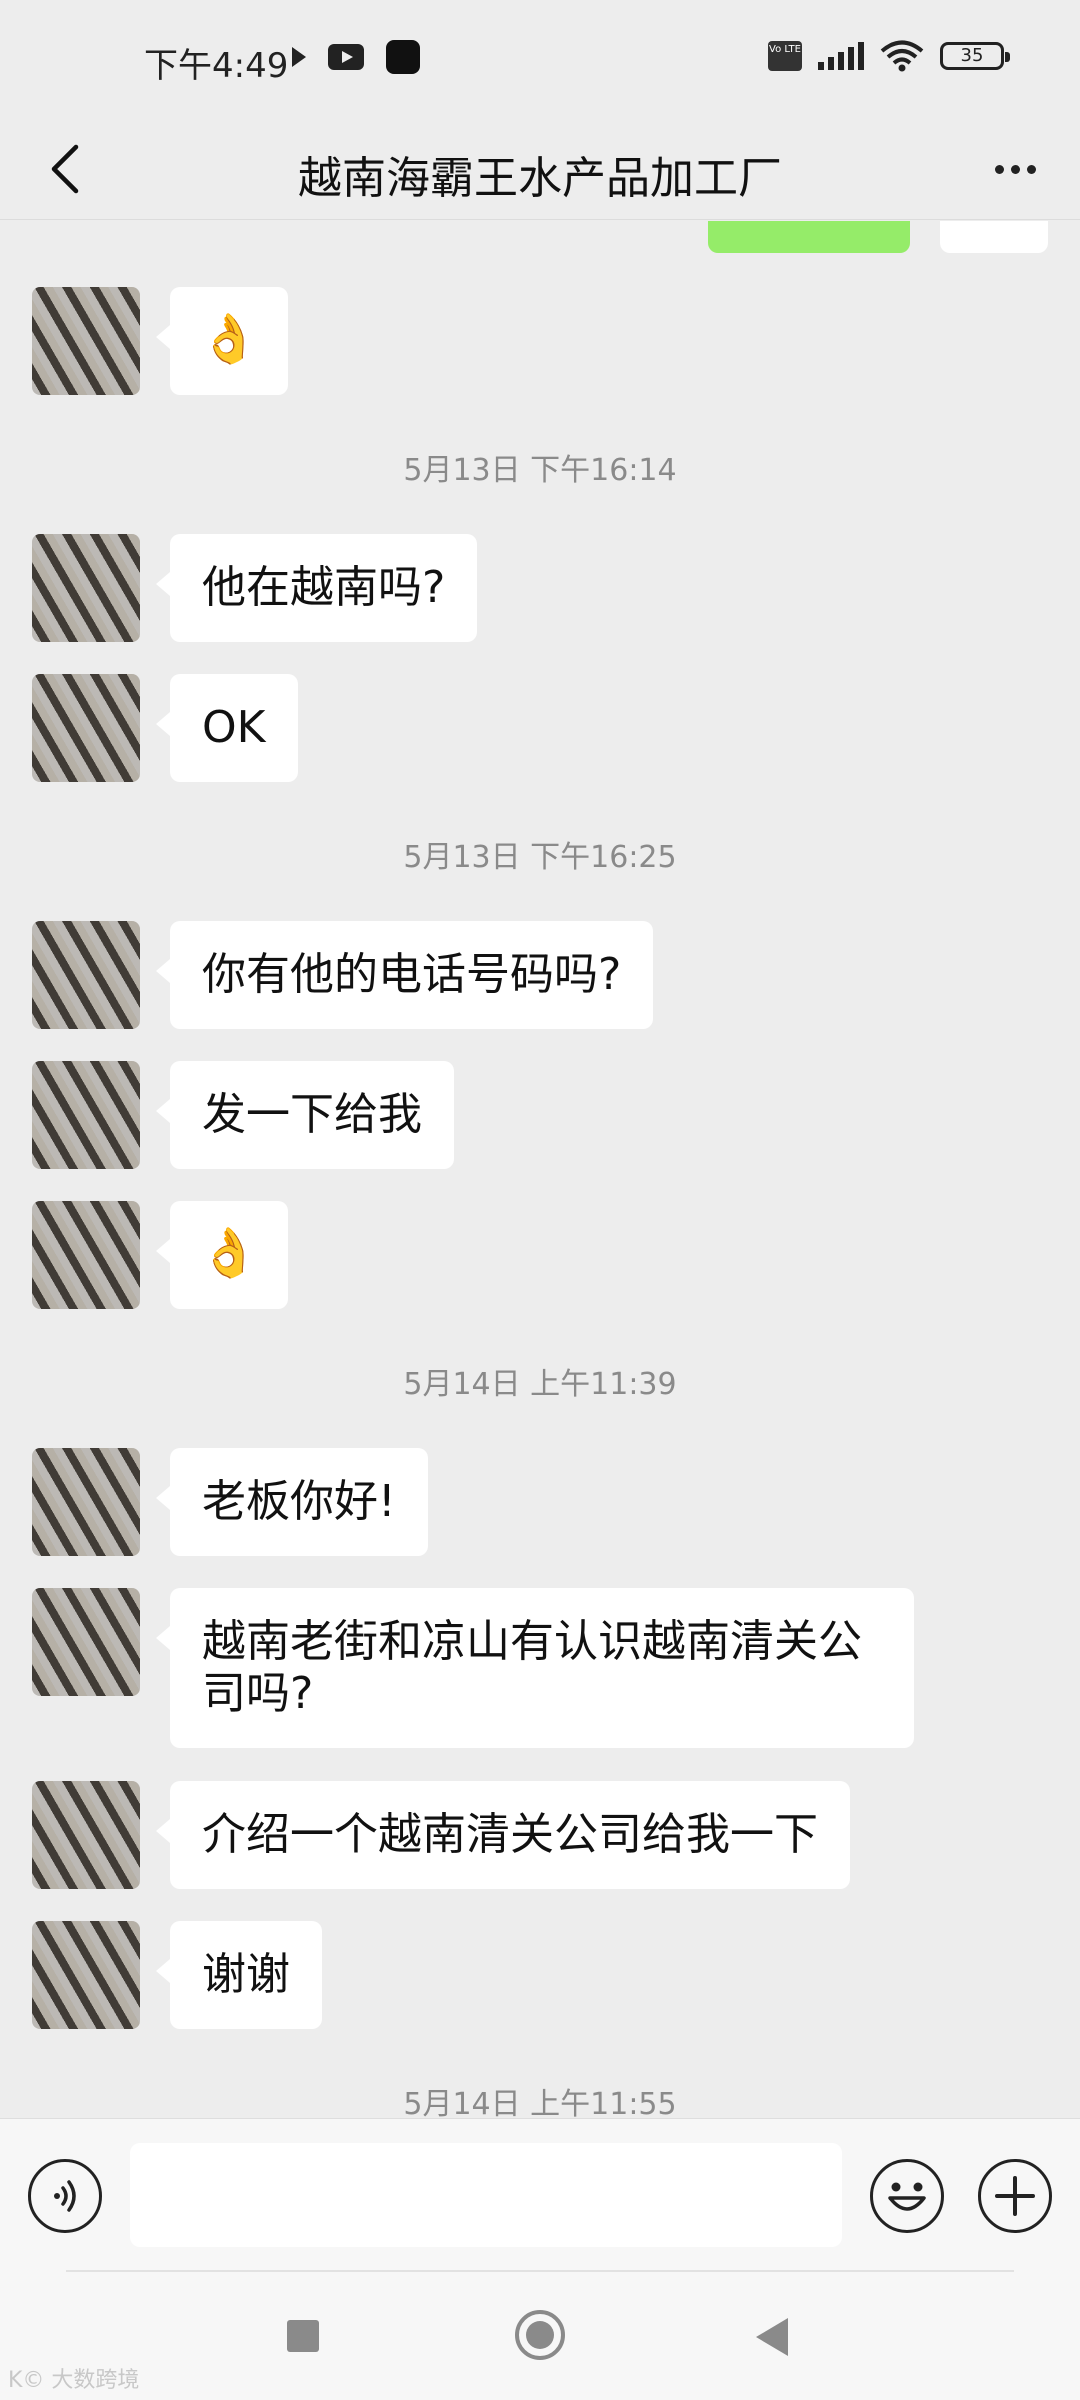 The image size is (1080, 2400). I want to click on emoji-button, so click(907, 2196).